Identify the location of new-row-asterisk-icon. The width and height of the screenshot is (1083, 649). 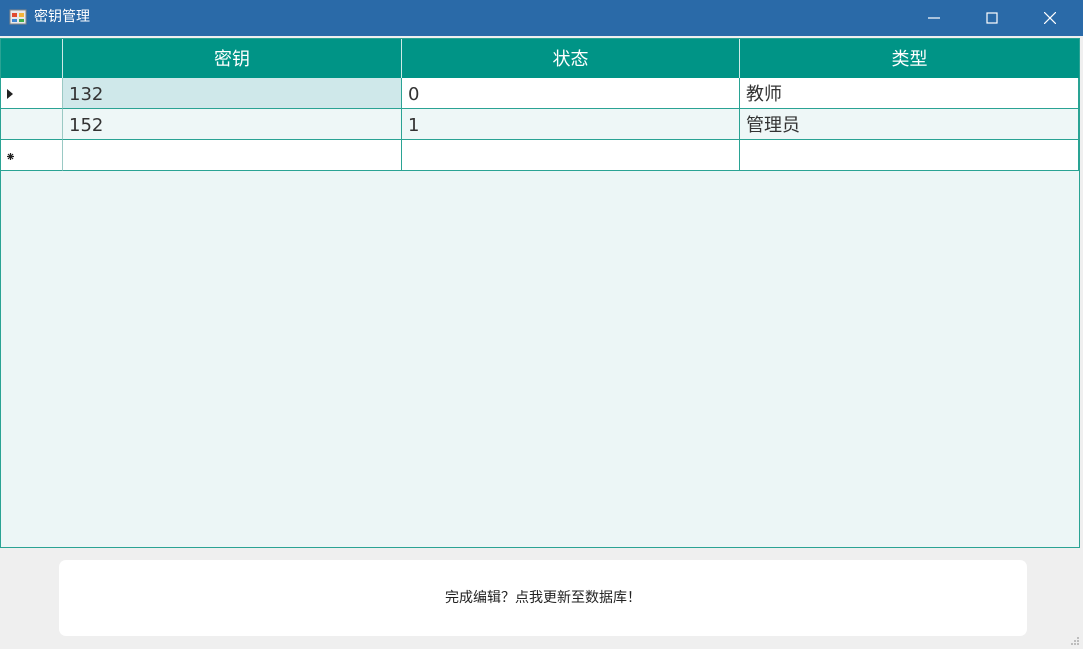
(10, 156).